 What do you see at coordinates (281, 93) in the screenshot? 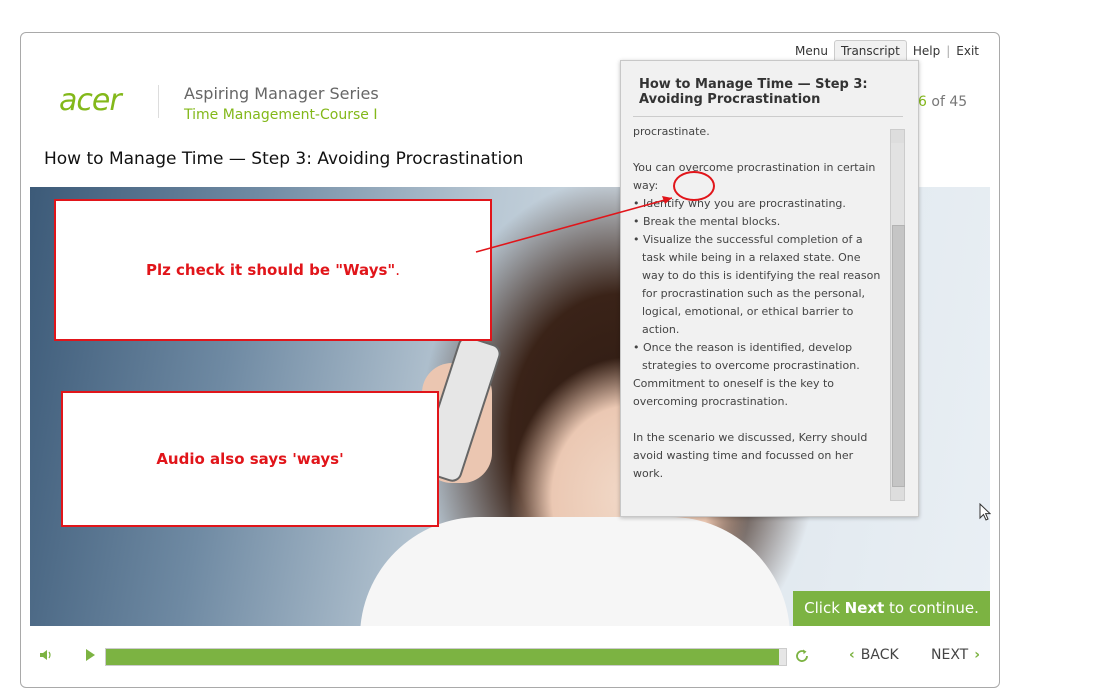
I see `series-title: Aspiring Manager Series` at bounding box center [281, 93].